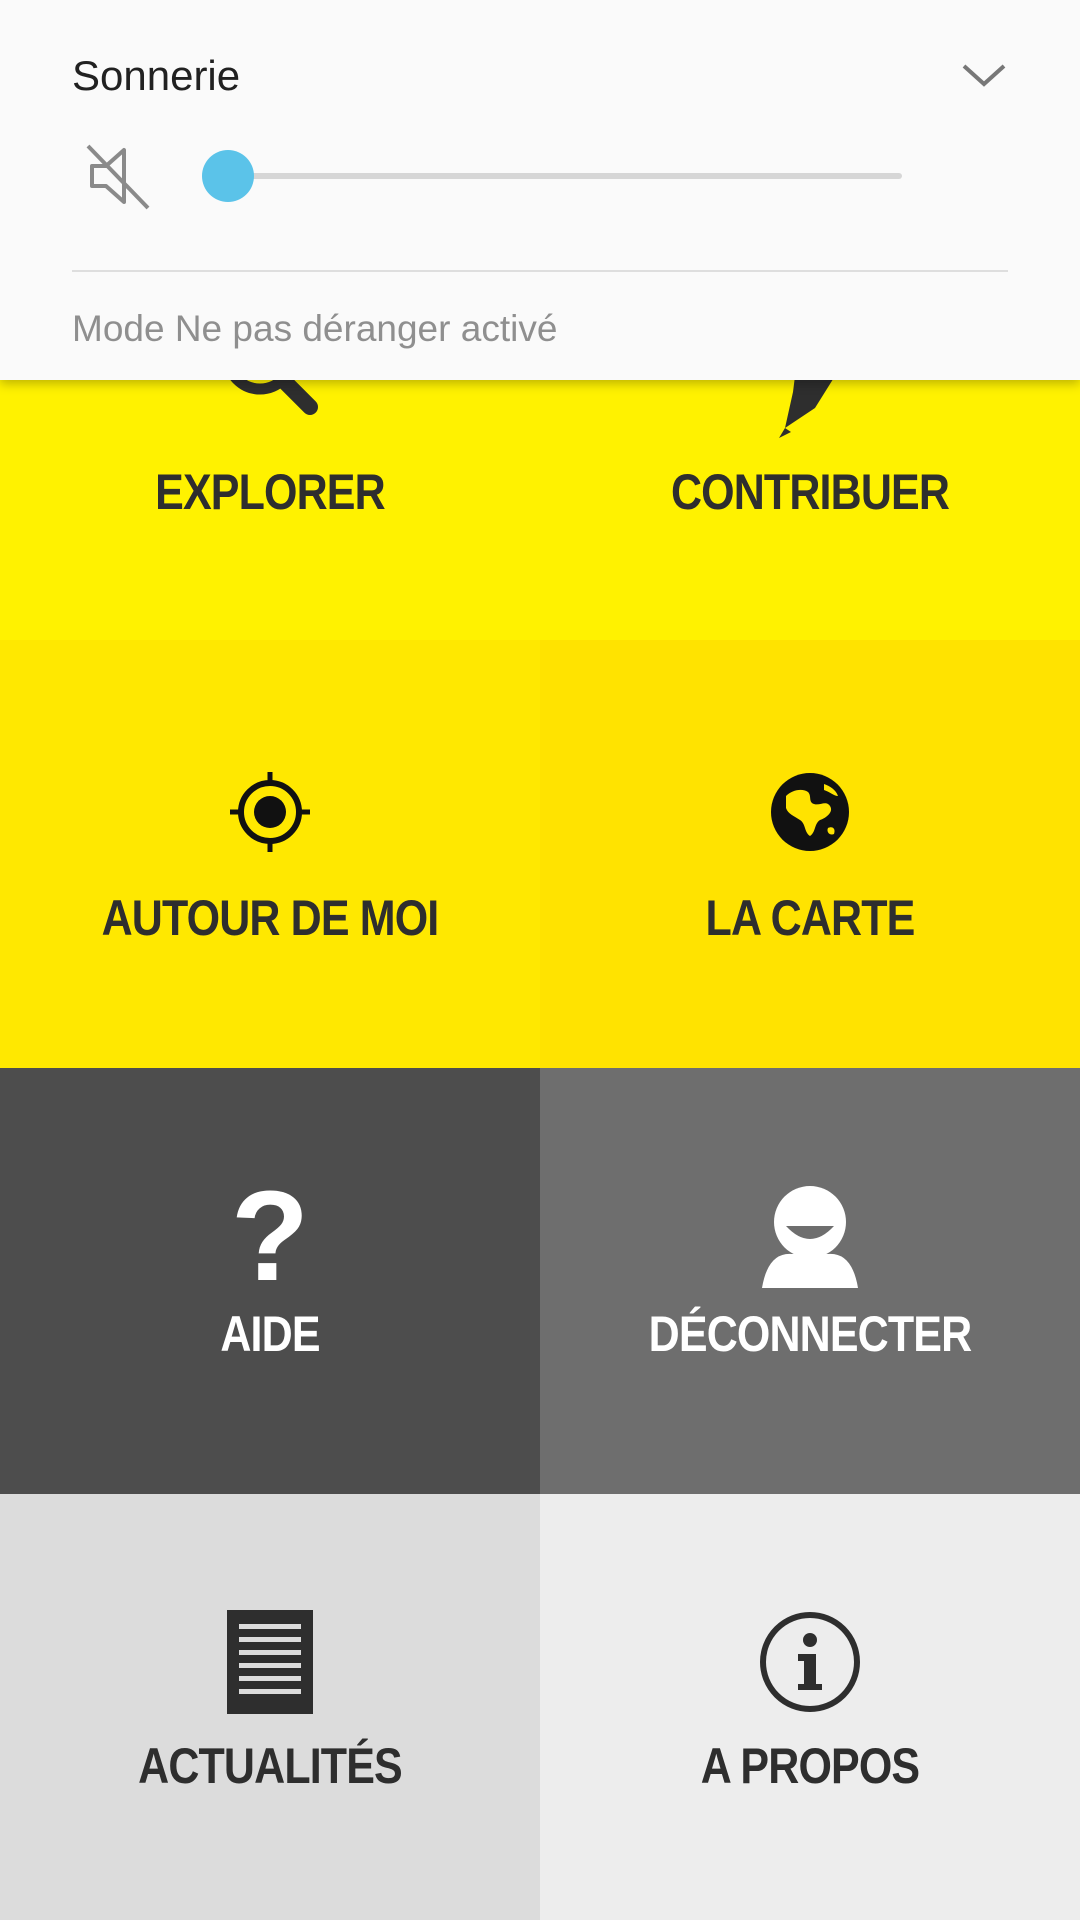 Image resolution: width=1080 pixels, height=1920 pixels. What do you see at coordinates (270, 492) in the screenshot?
I see `tile-explorer-label: EXPLORER` at bounding box center [270, 492].